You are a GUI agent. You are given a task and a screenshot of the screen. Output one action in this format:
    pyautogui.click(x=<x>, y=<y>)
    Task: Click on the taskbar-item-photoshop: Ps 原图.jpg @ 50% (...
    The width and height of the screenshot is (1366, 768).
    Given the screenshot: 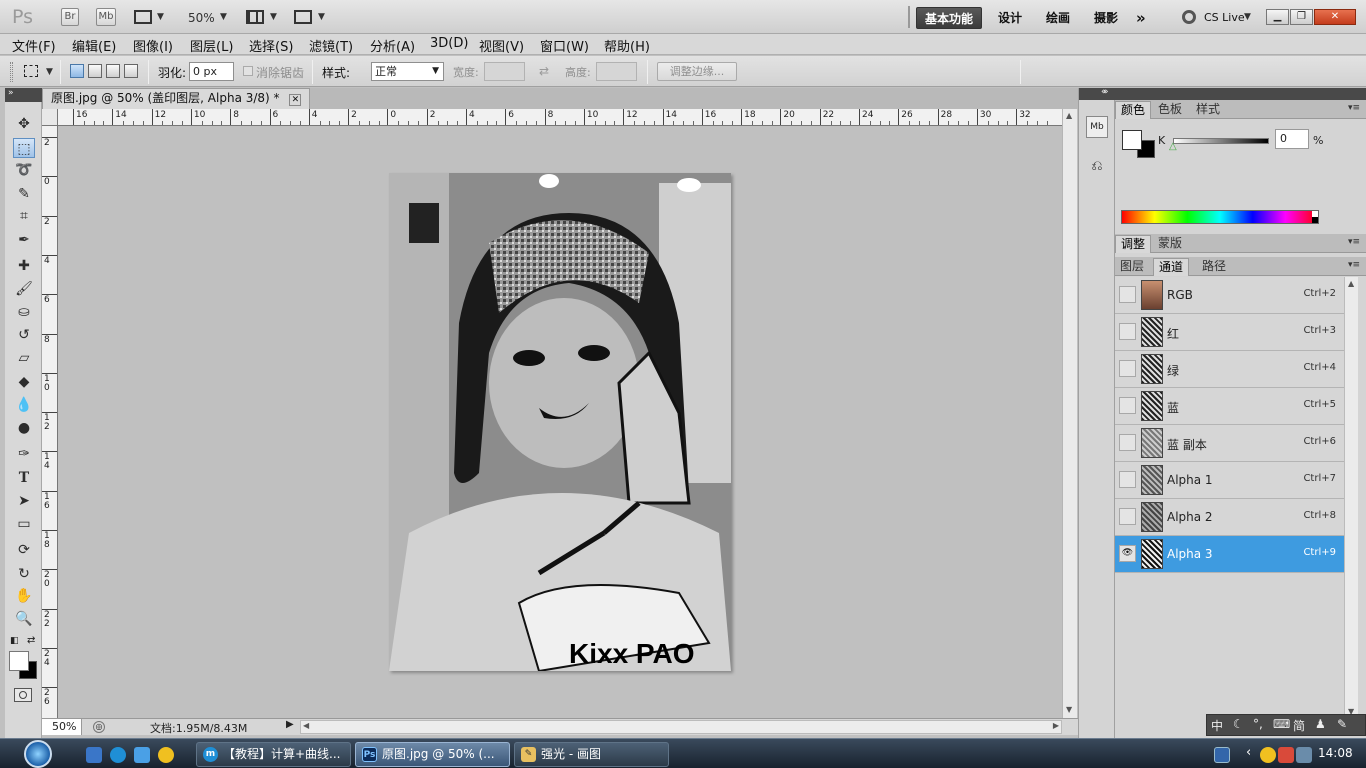 What is the action you would take?
    pyautogui.click(x=432, y=754)
    